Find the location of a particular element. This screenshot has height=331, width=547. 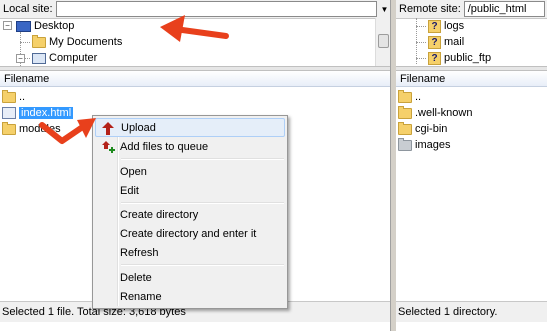

desktop-icon is located at coordinates (23, 26).